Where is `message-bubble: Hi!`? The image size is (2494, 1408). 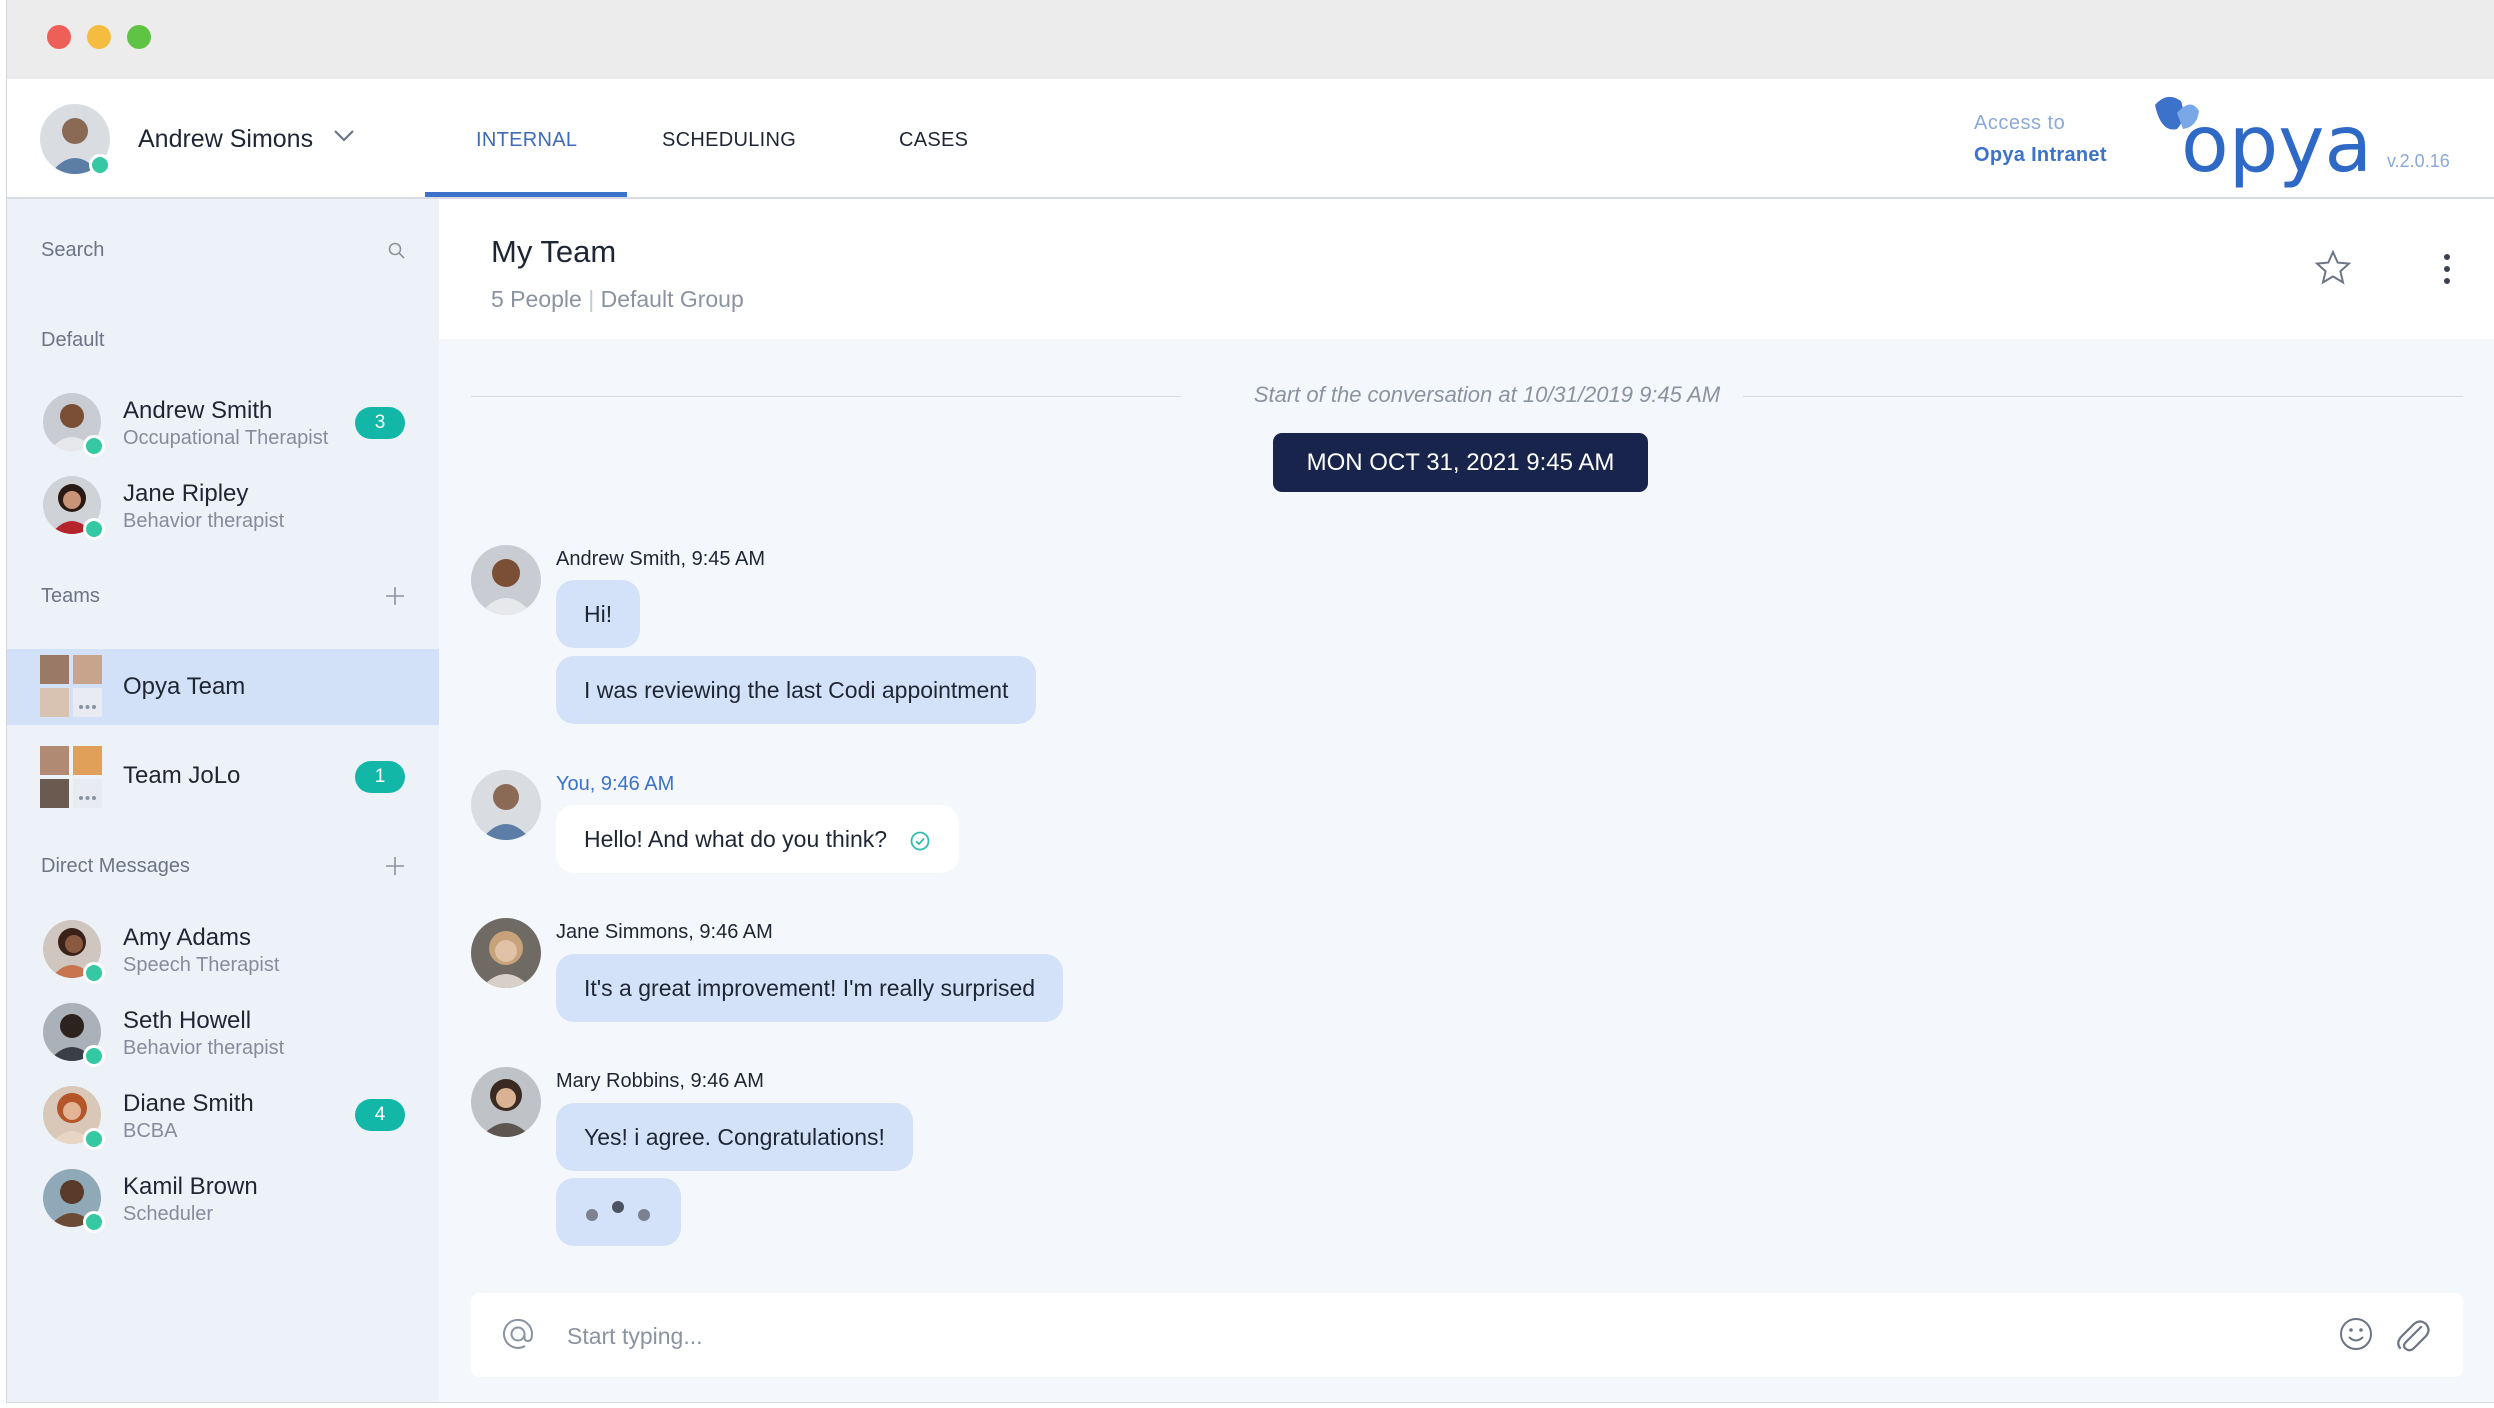
message-bubble: Hi! is located at coordinates (598, 614).